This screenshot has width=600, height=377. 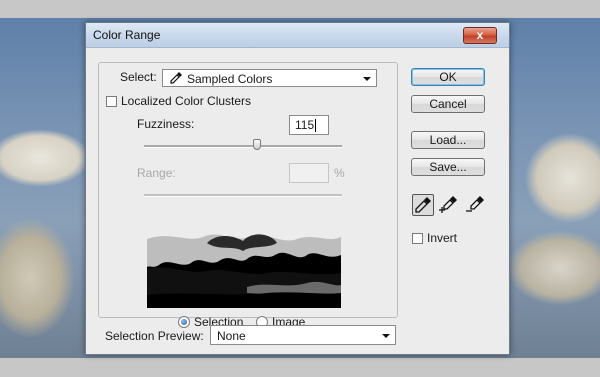 What do you see at coordinates (230, 79) in the screenshot?
I see `select-value: Sampled Colors` at bounding box center [230, 79].